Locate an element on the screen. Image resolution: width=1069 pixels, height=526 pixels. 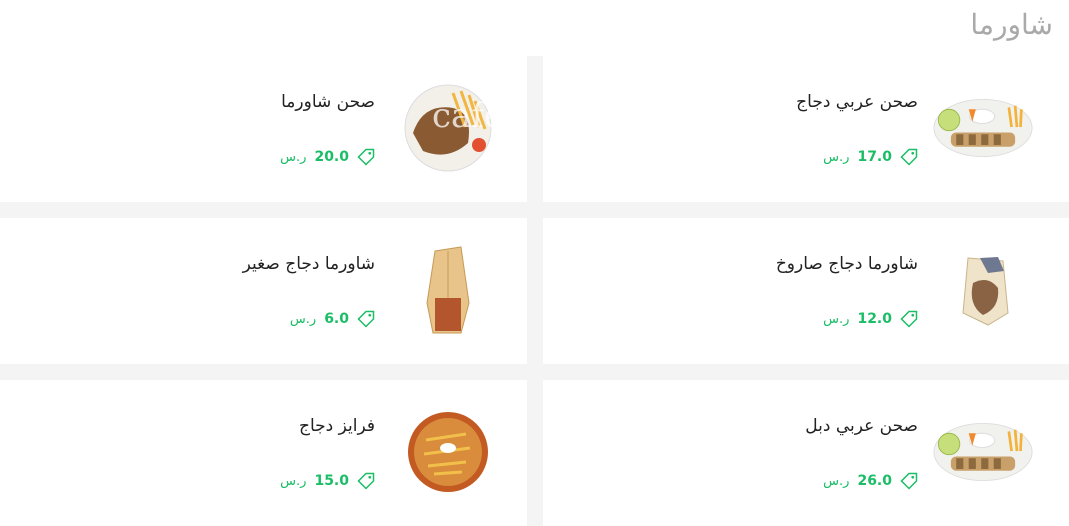
page-header: شاورما is located at coordinates (534, 28).